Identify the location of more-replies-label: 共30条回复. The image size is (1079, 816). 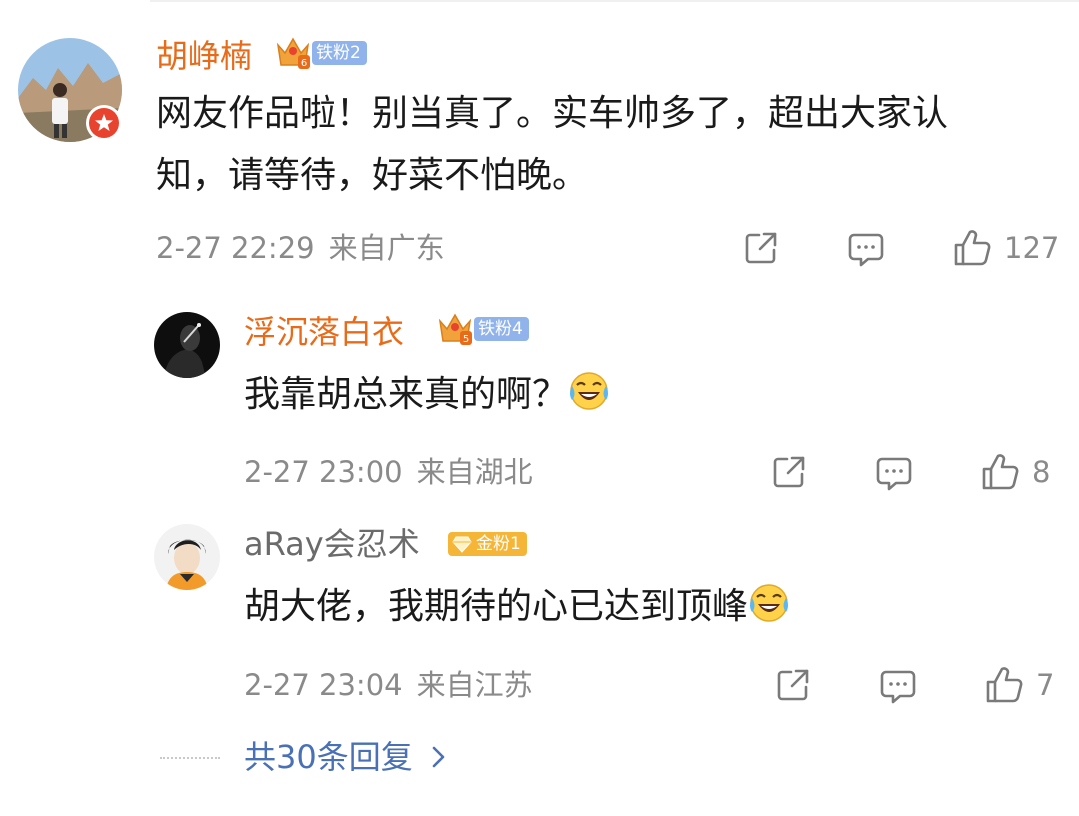
(328, 757).